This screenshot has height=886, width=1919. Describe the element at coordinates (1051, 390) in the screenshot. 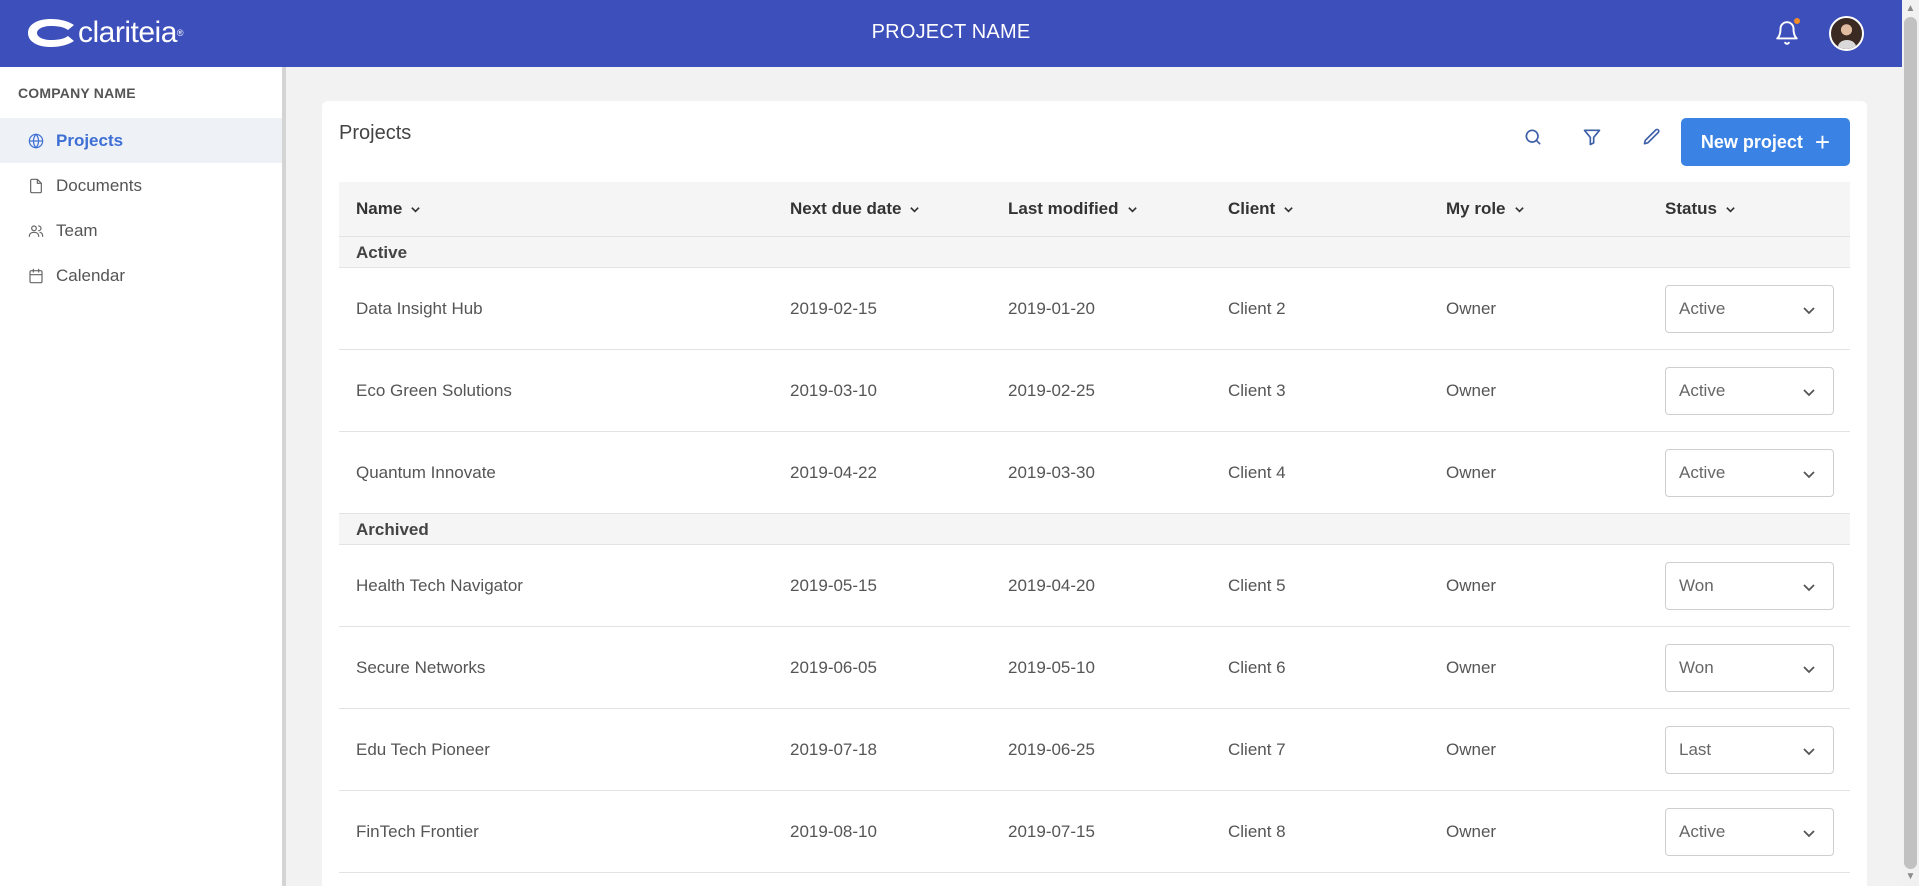

I see `last-modified-cell: 2019-02-25` at that location.